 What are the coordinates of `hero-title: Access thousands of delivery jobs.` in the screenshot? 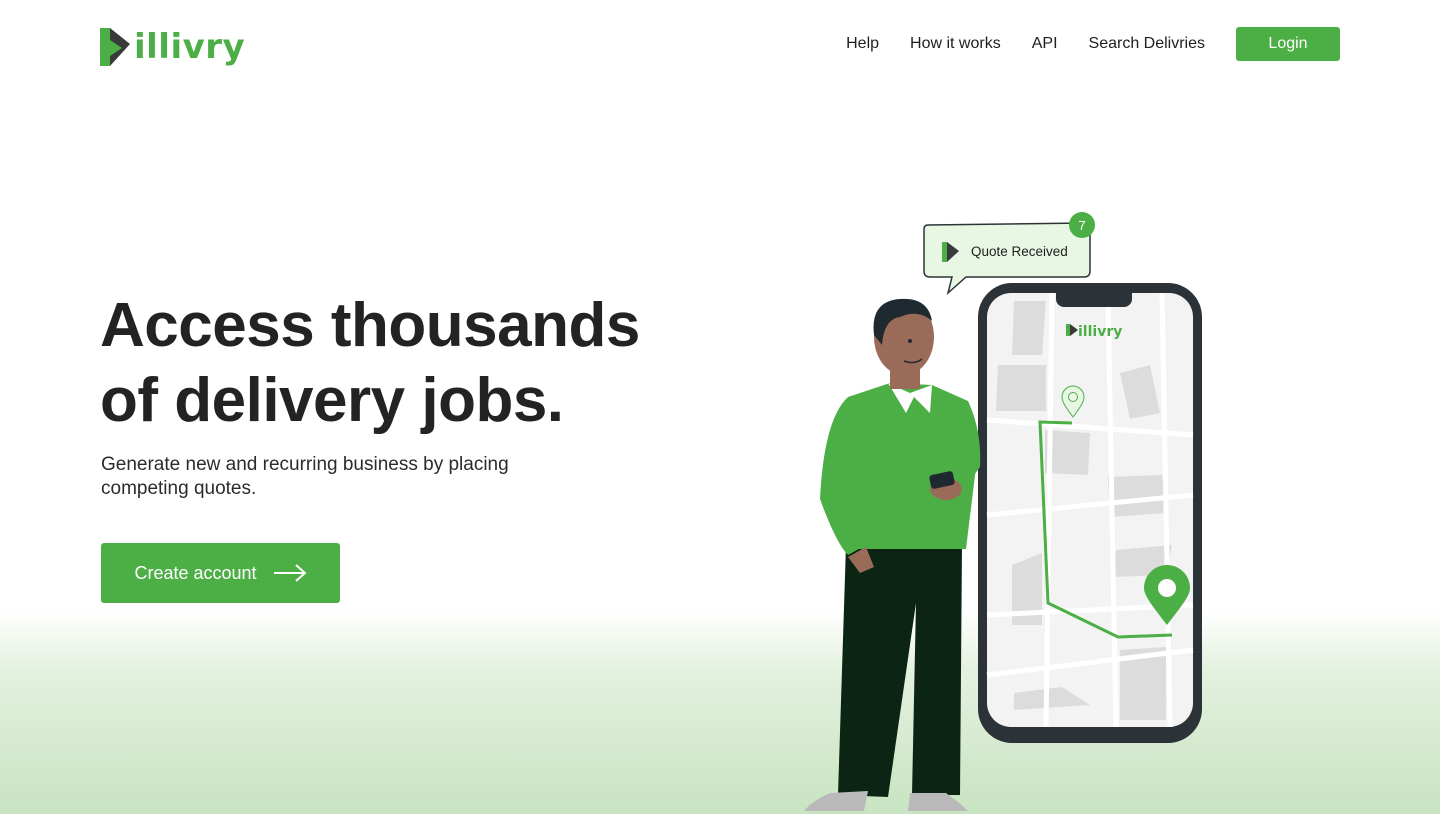 It's located at (410, 363).